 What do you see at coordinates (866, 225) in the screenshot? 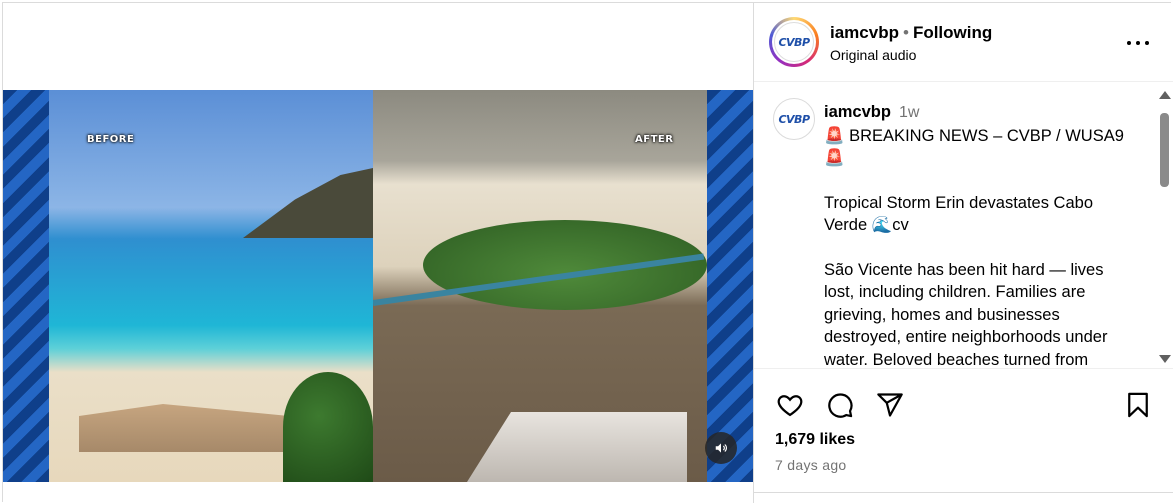
I see `caption-line: Verde 🌊cv` at bounding box center [866, 225].